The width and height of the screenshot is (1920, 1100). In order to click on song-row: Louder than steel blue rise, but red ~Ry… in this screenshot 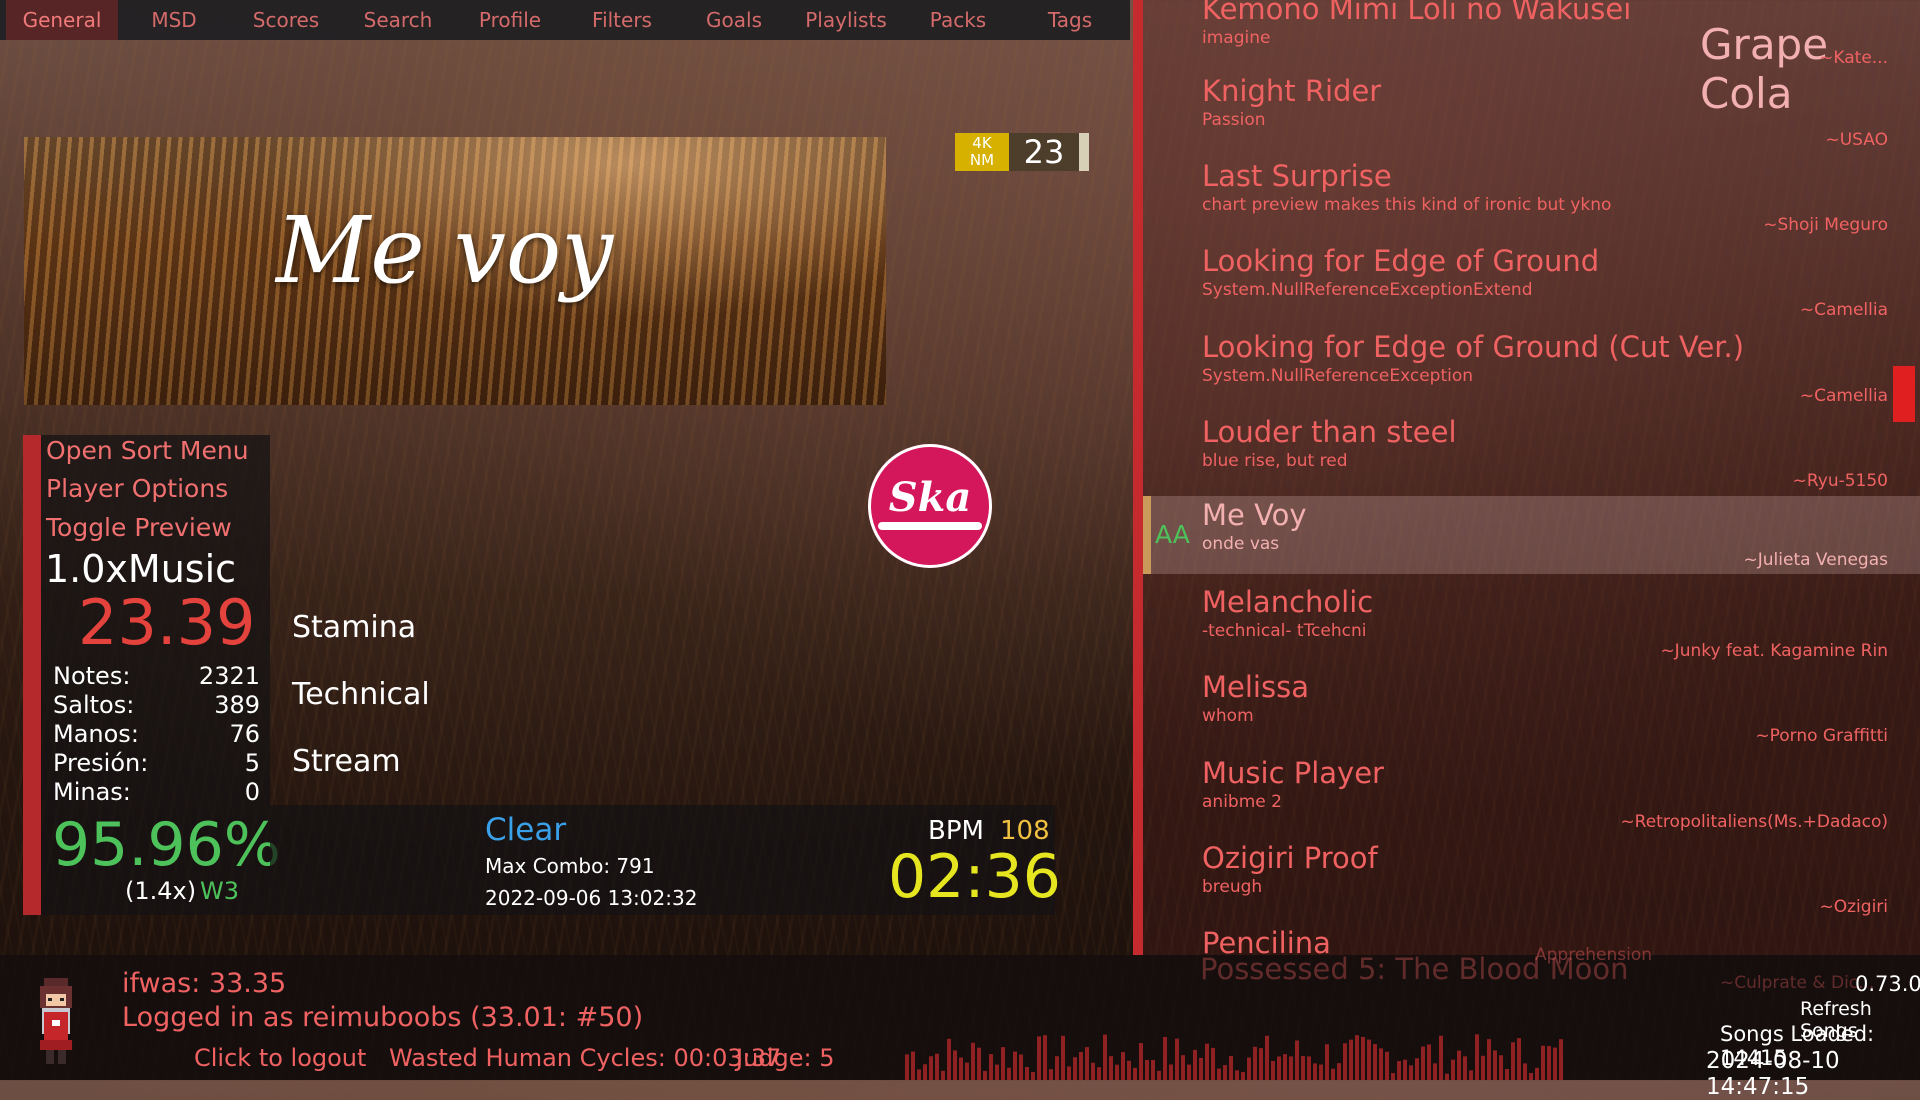, I will do `click(1531, 456)`.